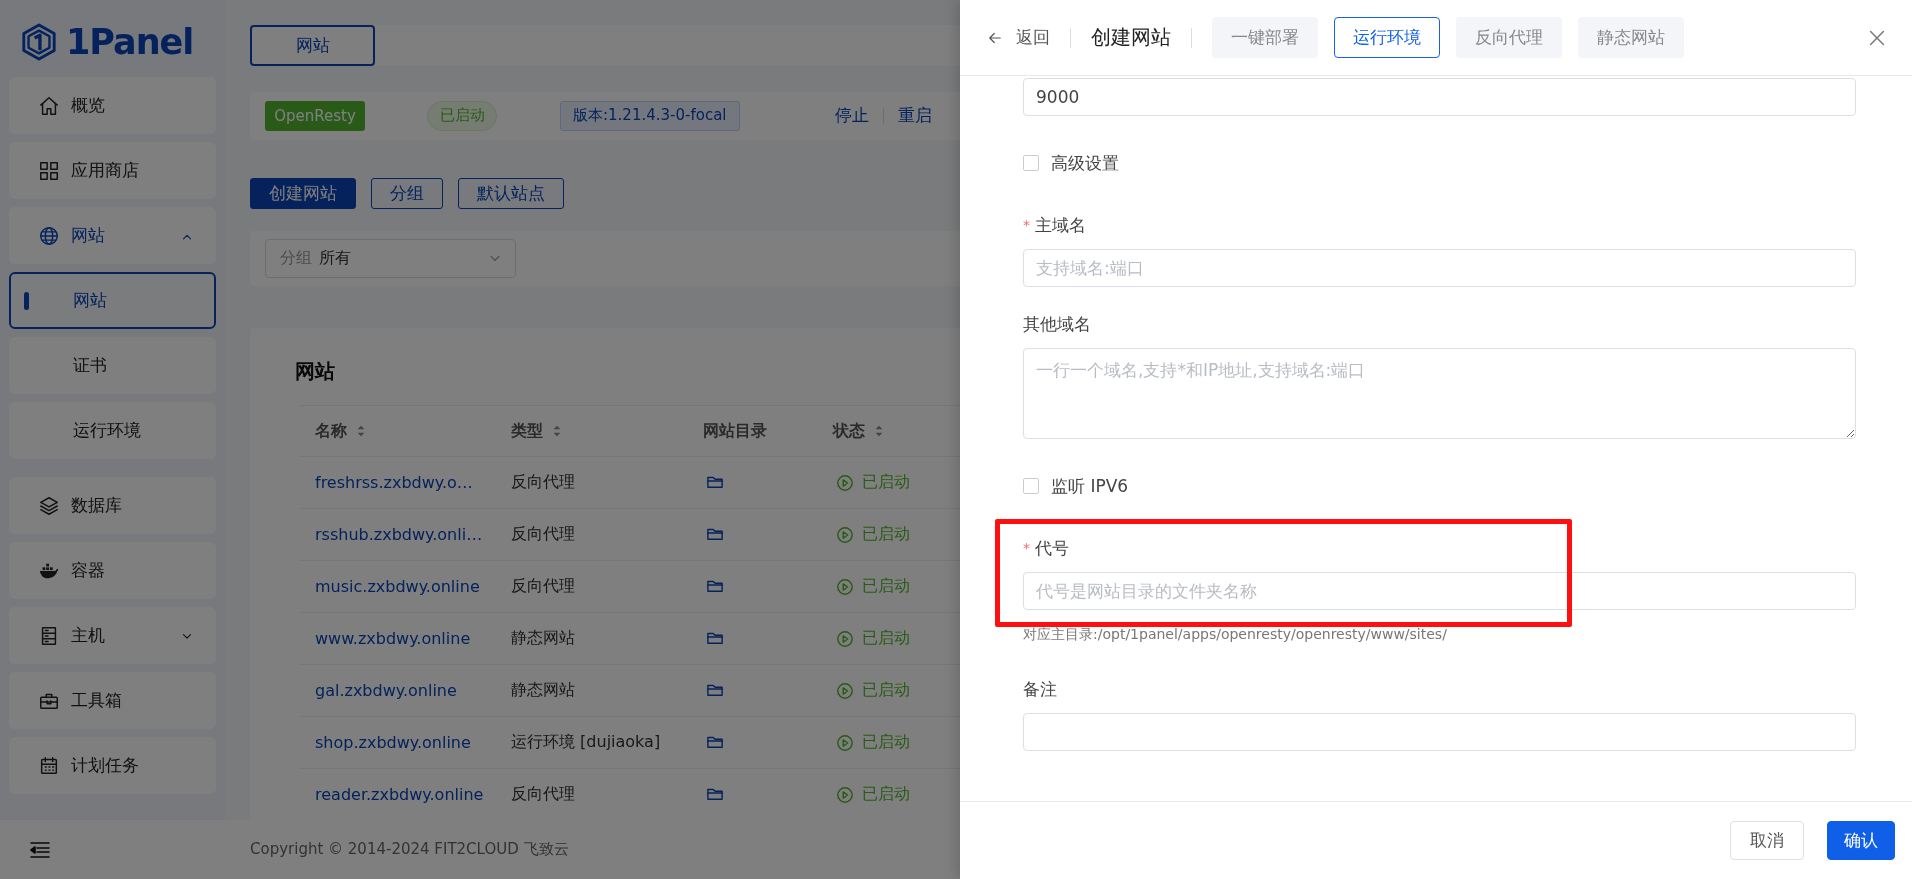  What do you see at coordinates (112, 170) in the screenshot?
I see `sidebar-item: 应用商店` at bounding box center [112, 170].